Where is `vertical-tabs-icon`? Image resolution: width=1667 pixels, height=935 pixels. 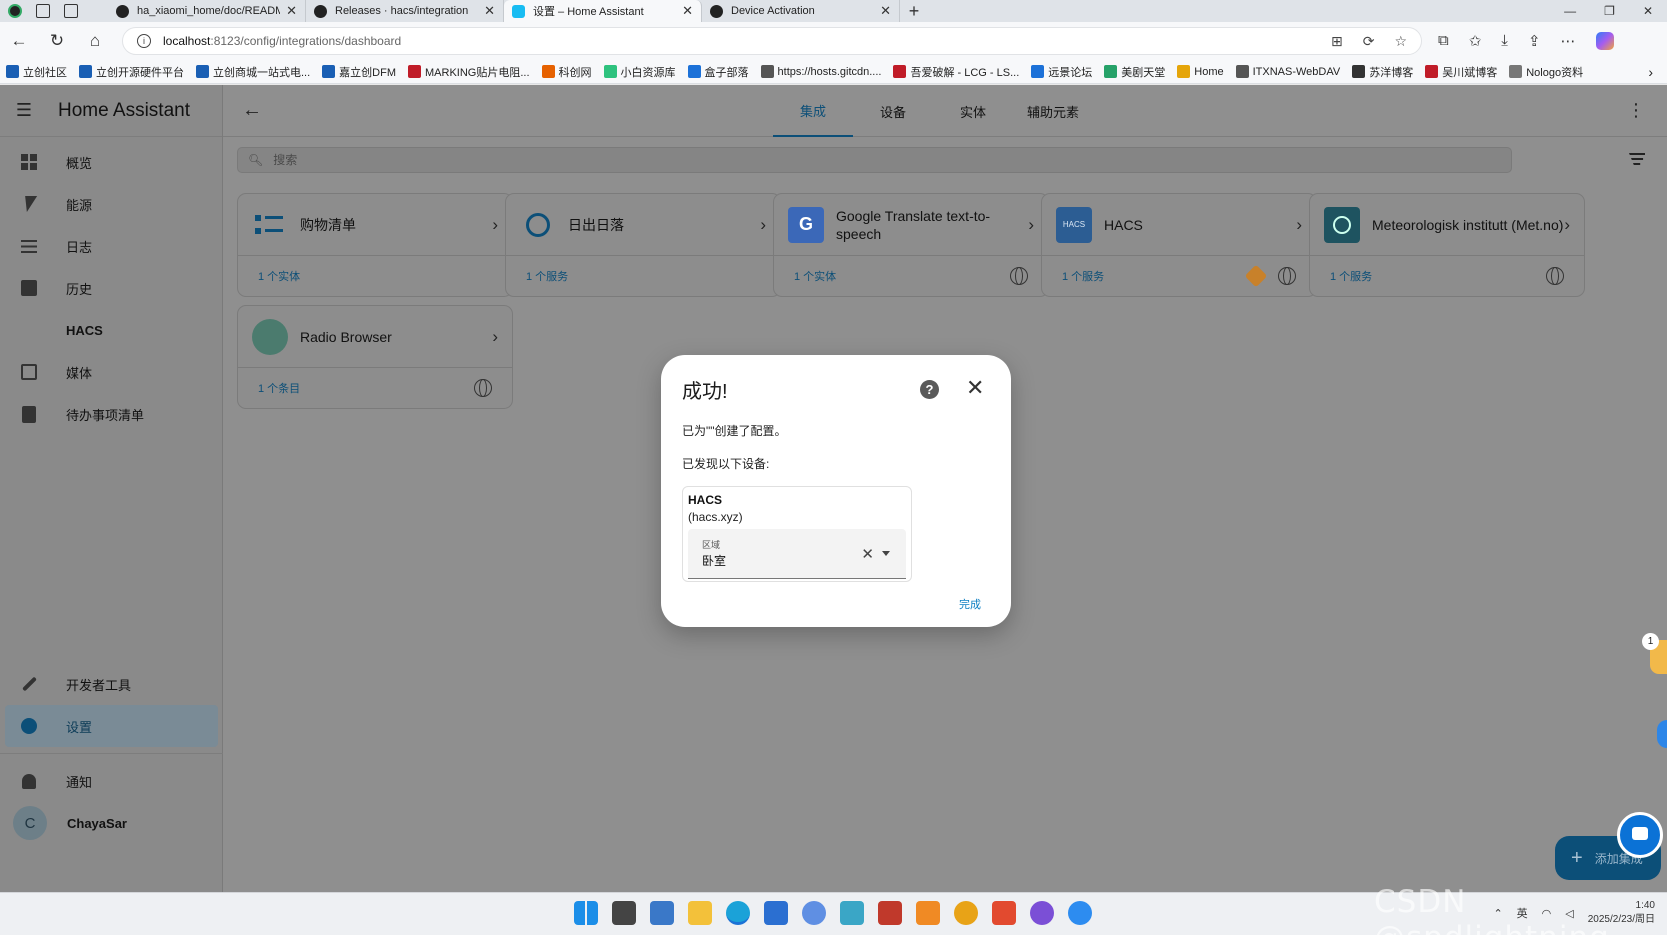
vertical-tabs-icon is located at coordinates (71, 11).